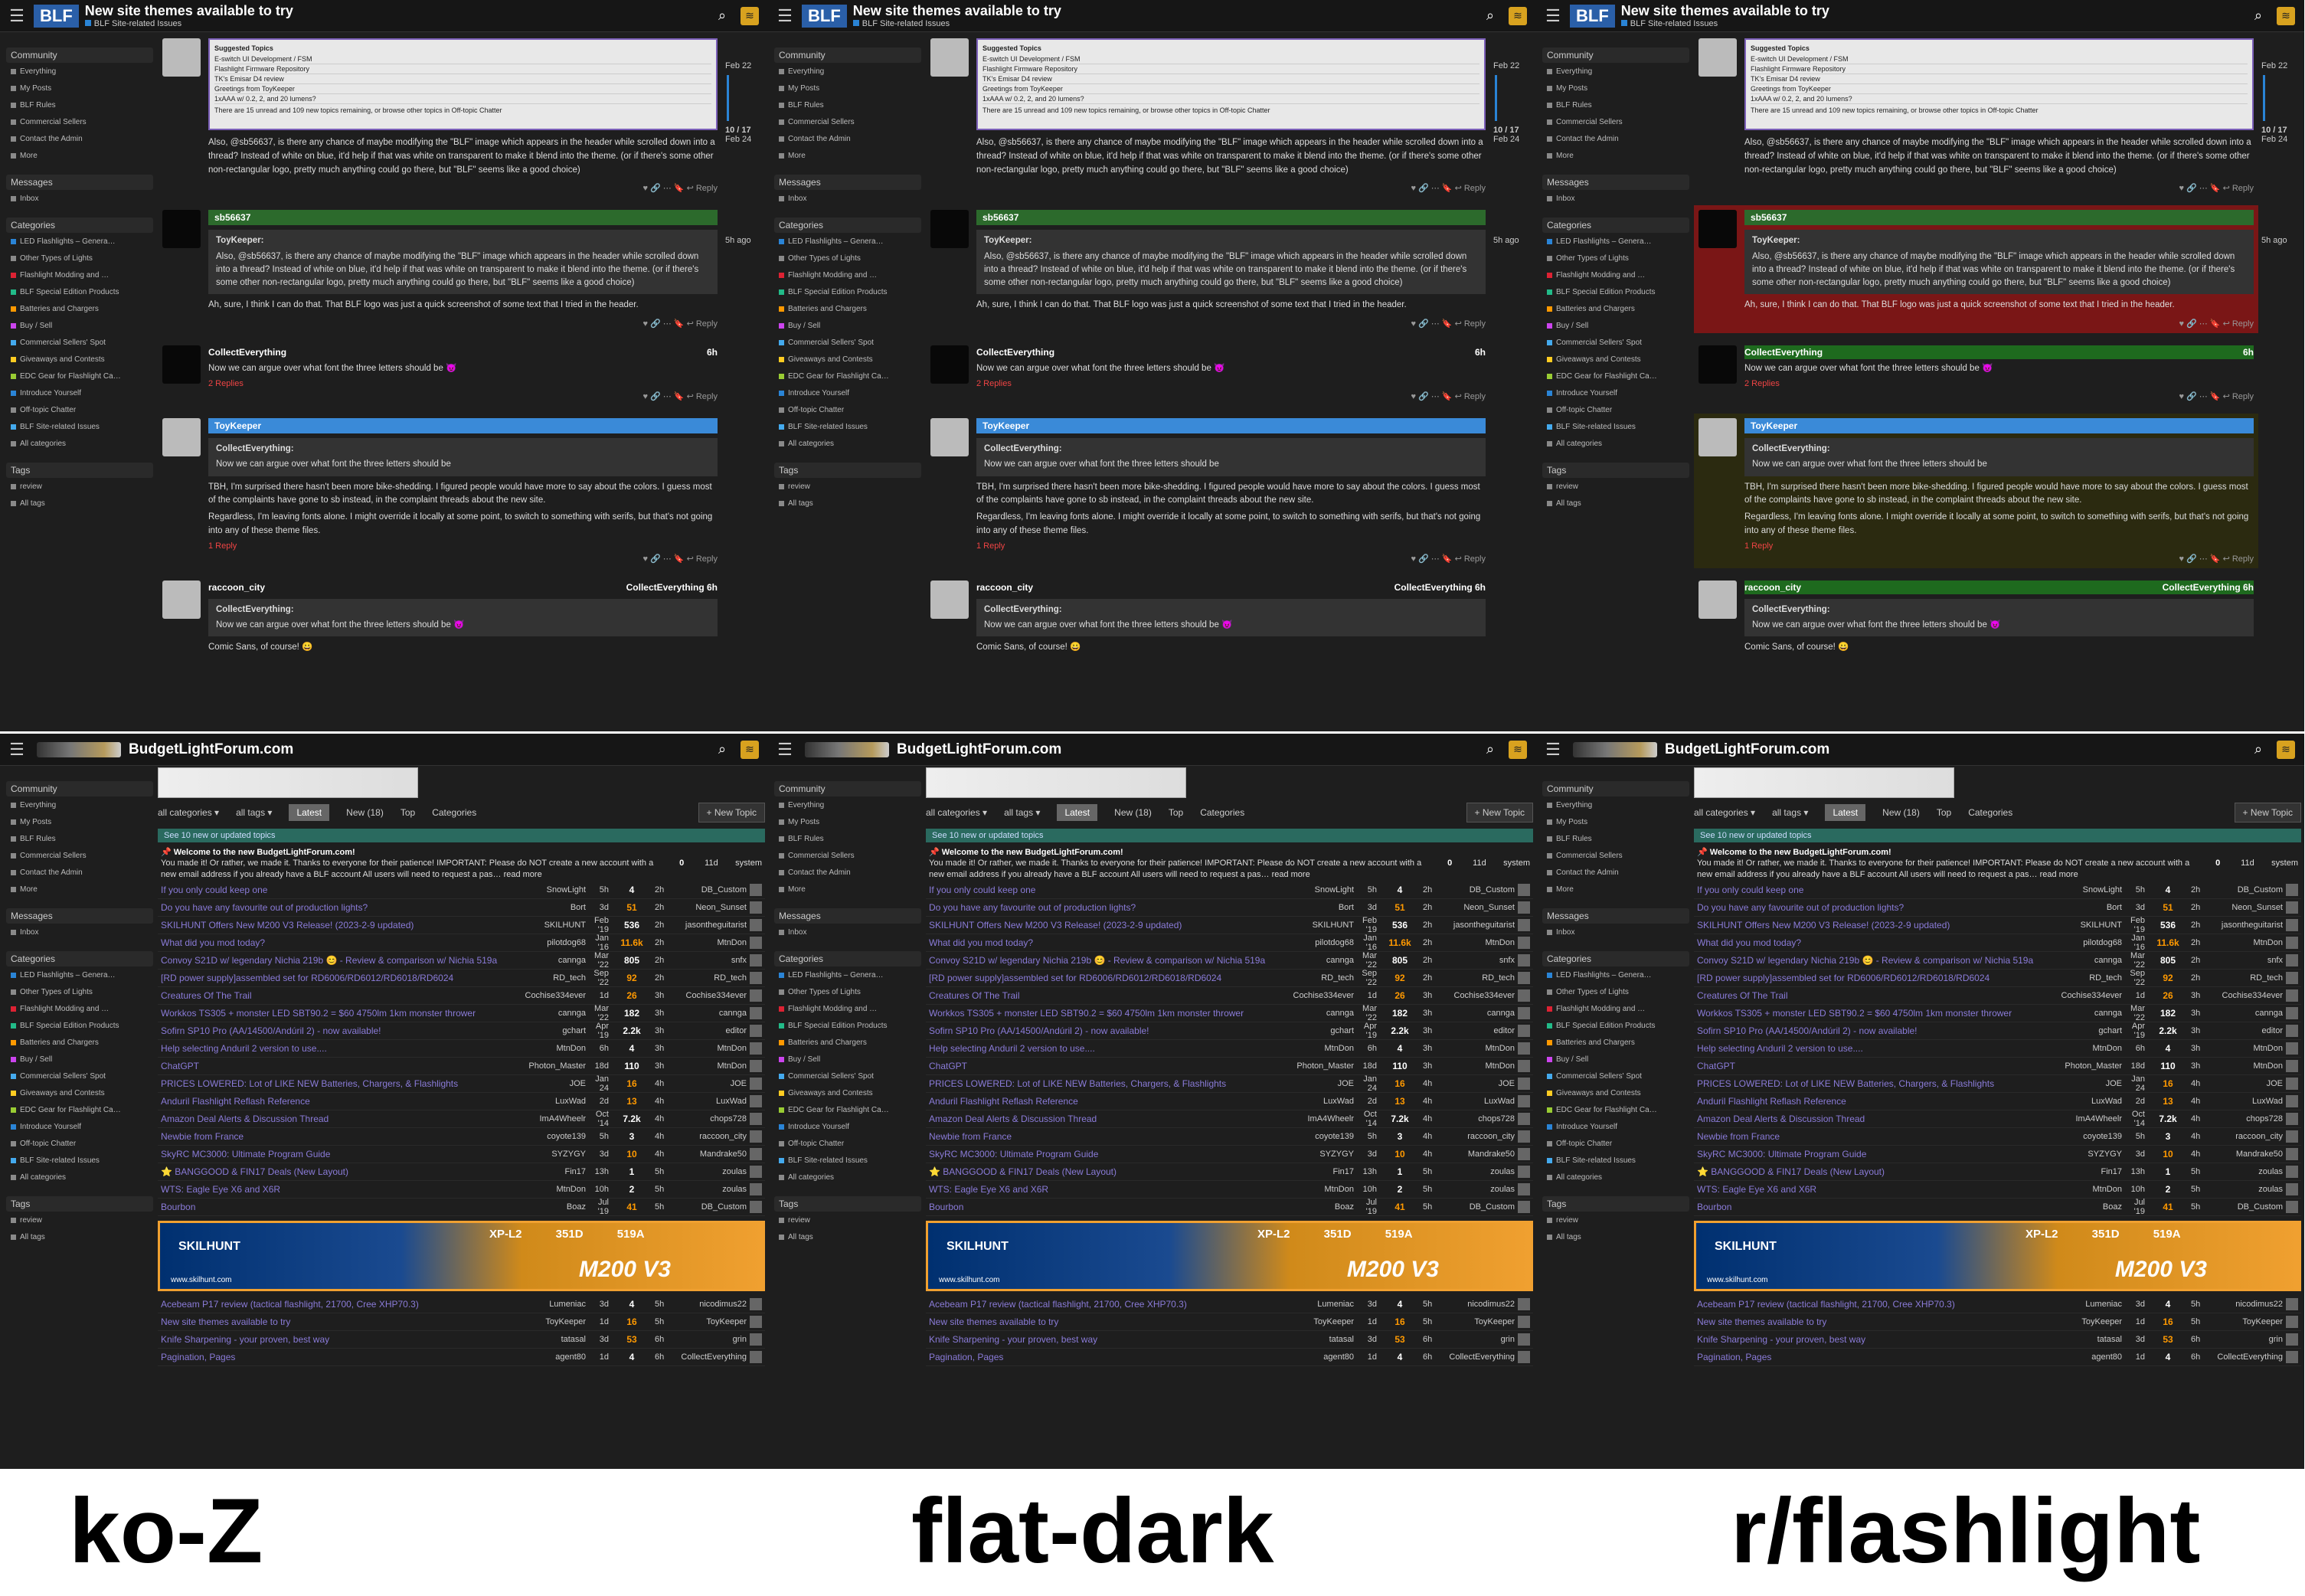 This screenshot has height=1596, width=2305. Describe the element at coordinates (463, 588) in the screenshot. I see `username: raccoon_city CollectEverything 6h` at that location.